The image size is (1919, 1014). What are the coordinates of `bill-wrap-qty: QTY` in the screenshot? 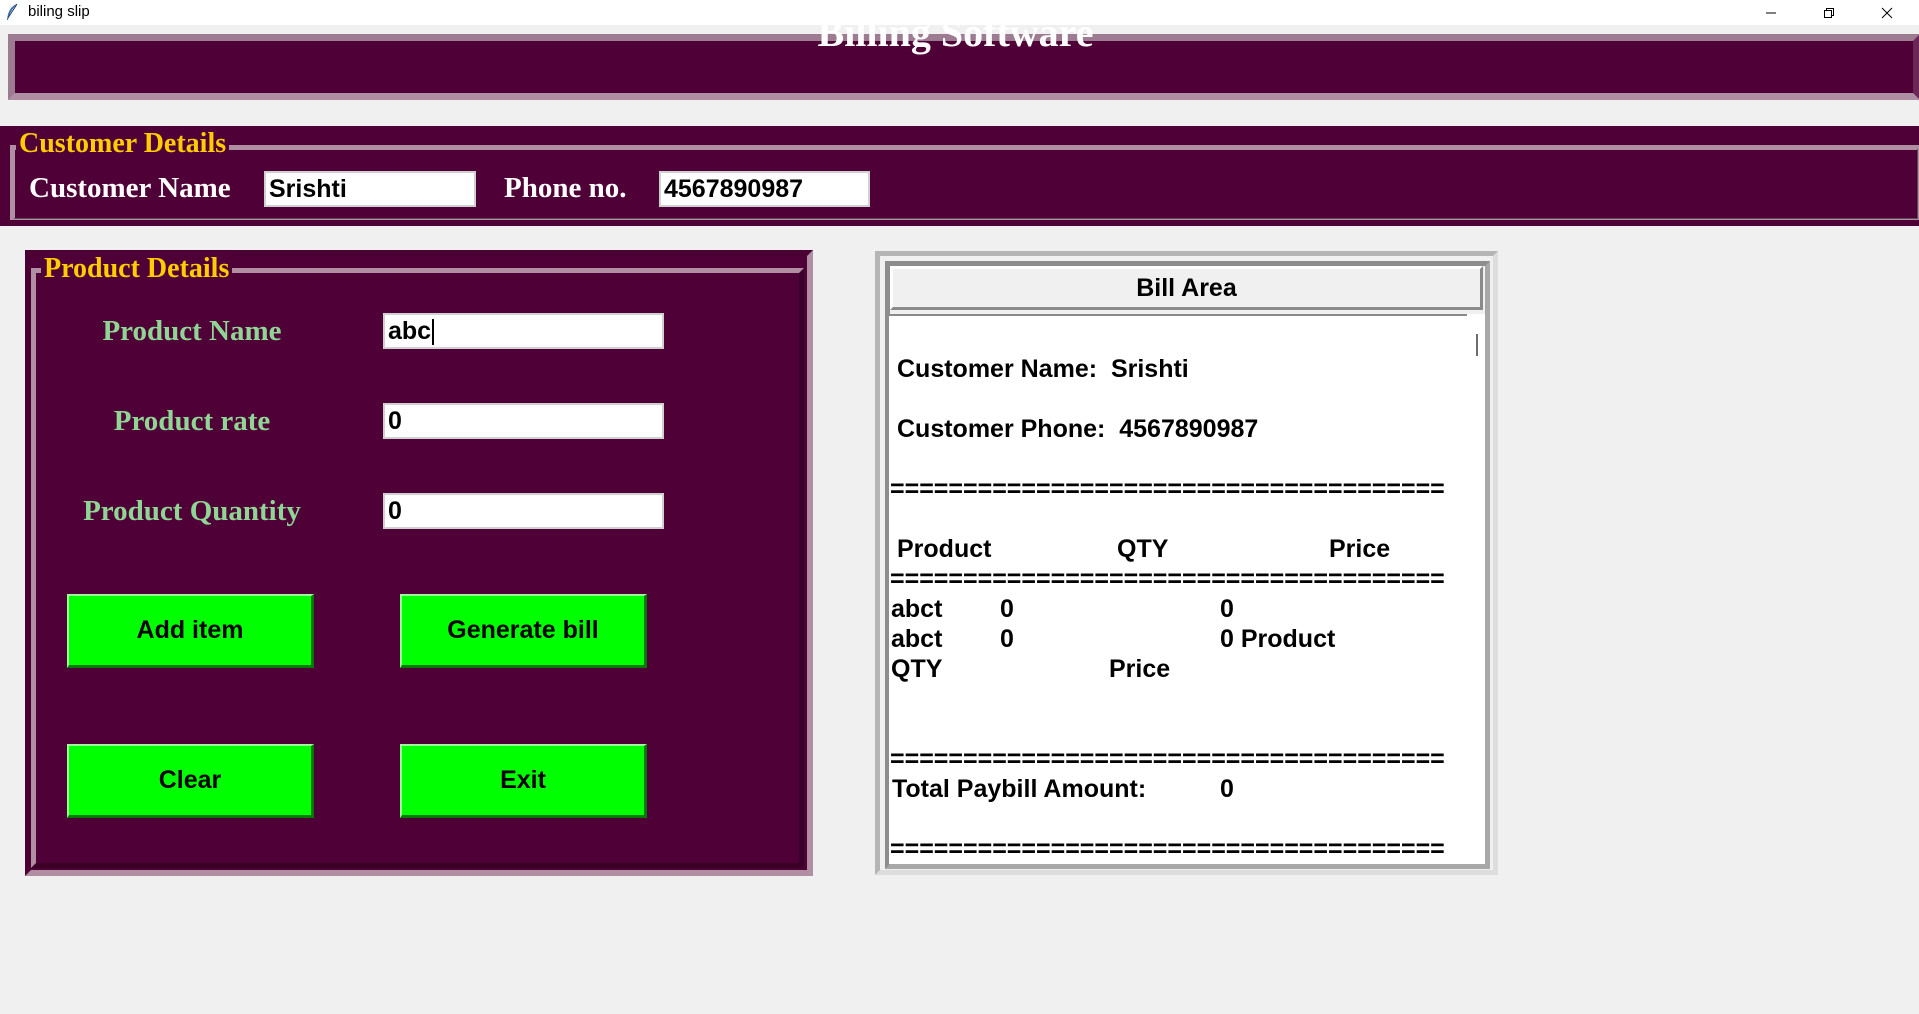 It's located at (917, 669).